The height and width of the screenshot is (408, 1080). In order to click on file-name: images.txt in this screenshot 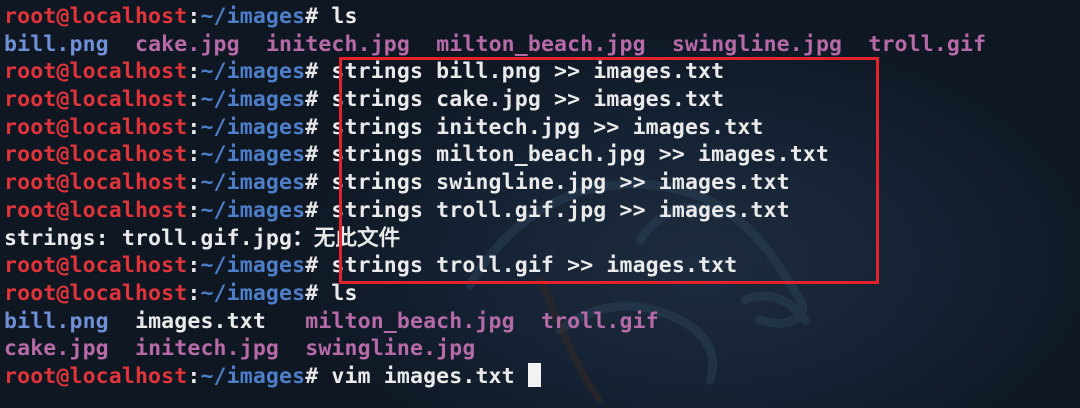, I will do `click(200, 321)`.